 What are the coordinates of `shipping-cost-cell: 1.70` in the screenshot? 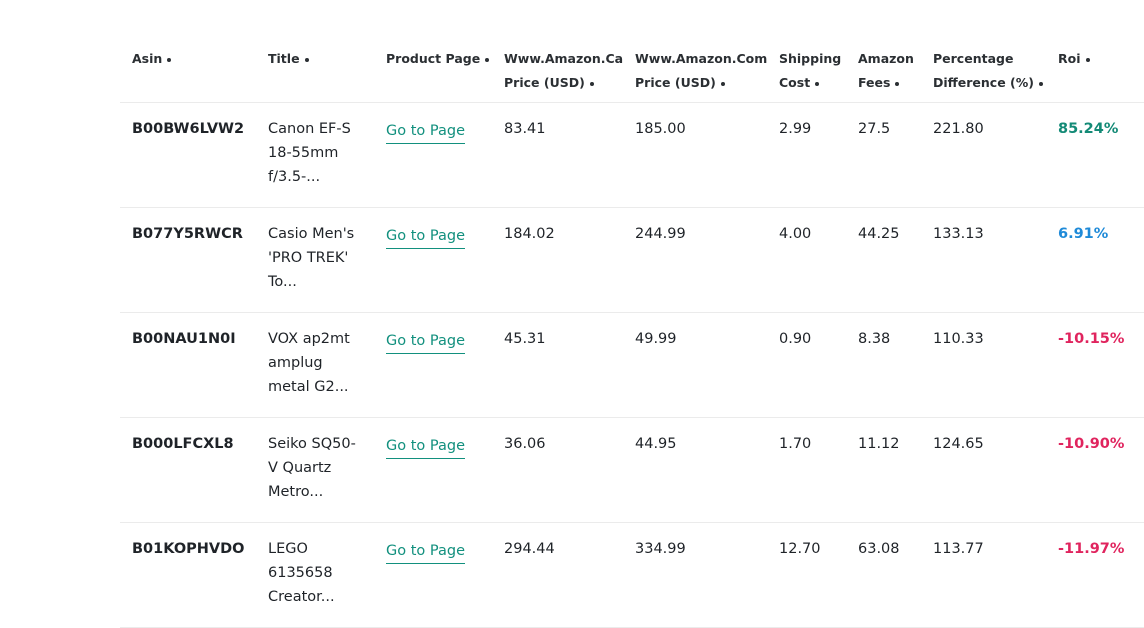 It's located at (795, 444).